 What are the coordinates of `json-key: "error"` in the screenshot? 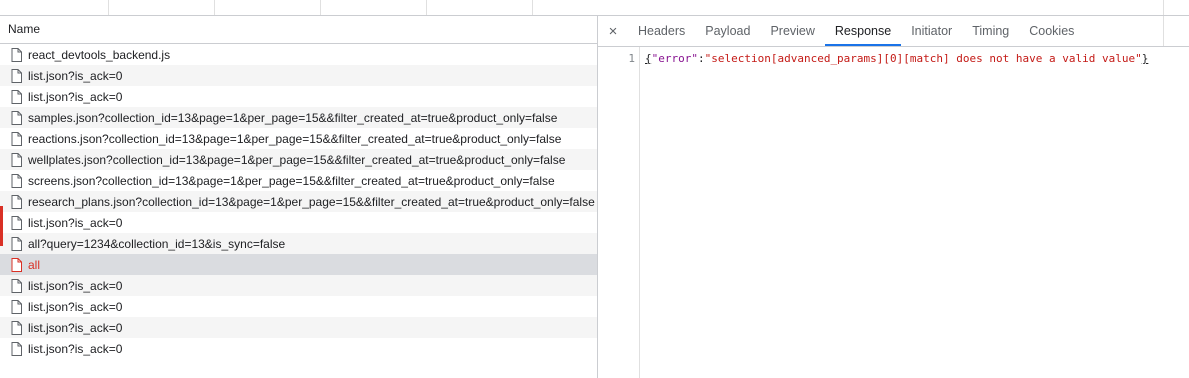 It's located at (674, 58).